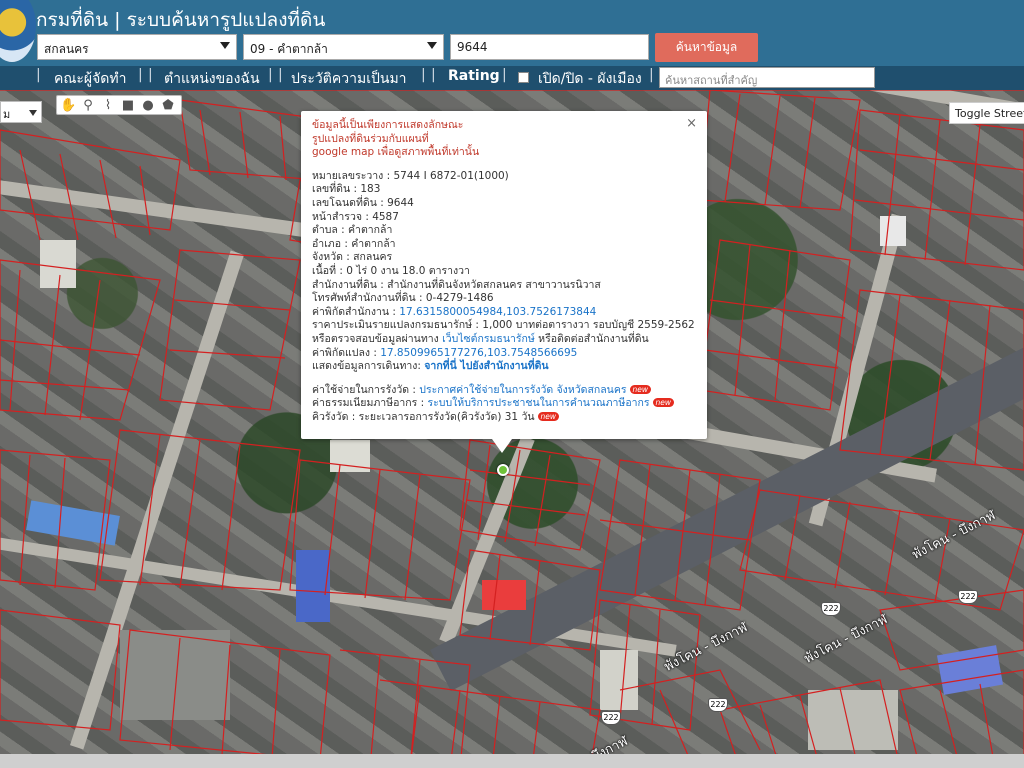  What do you see at coordinates (346, 189) in the screenshot?
I see `land-number: เลขที่ดิน : 183` at bounding box center [346, 189].